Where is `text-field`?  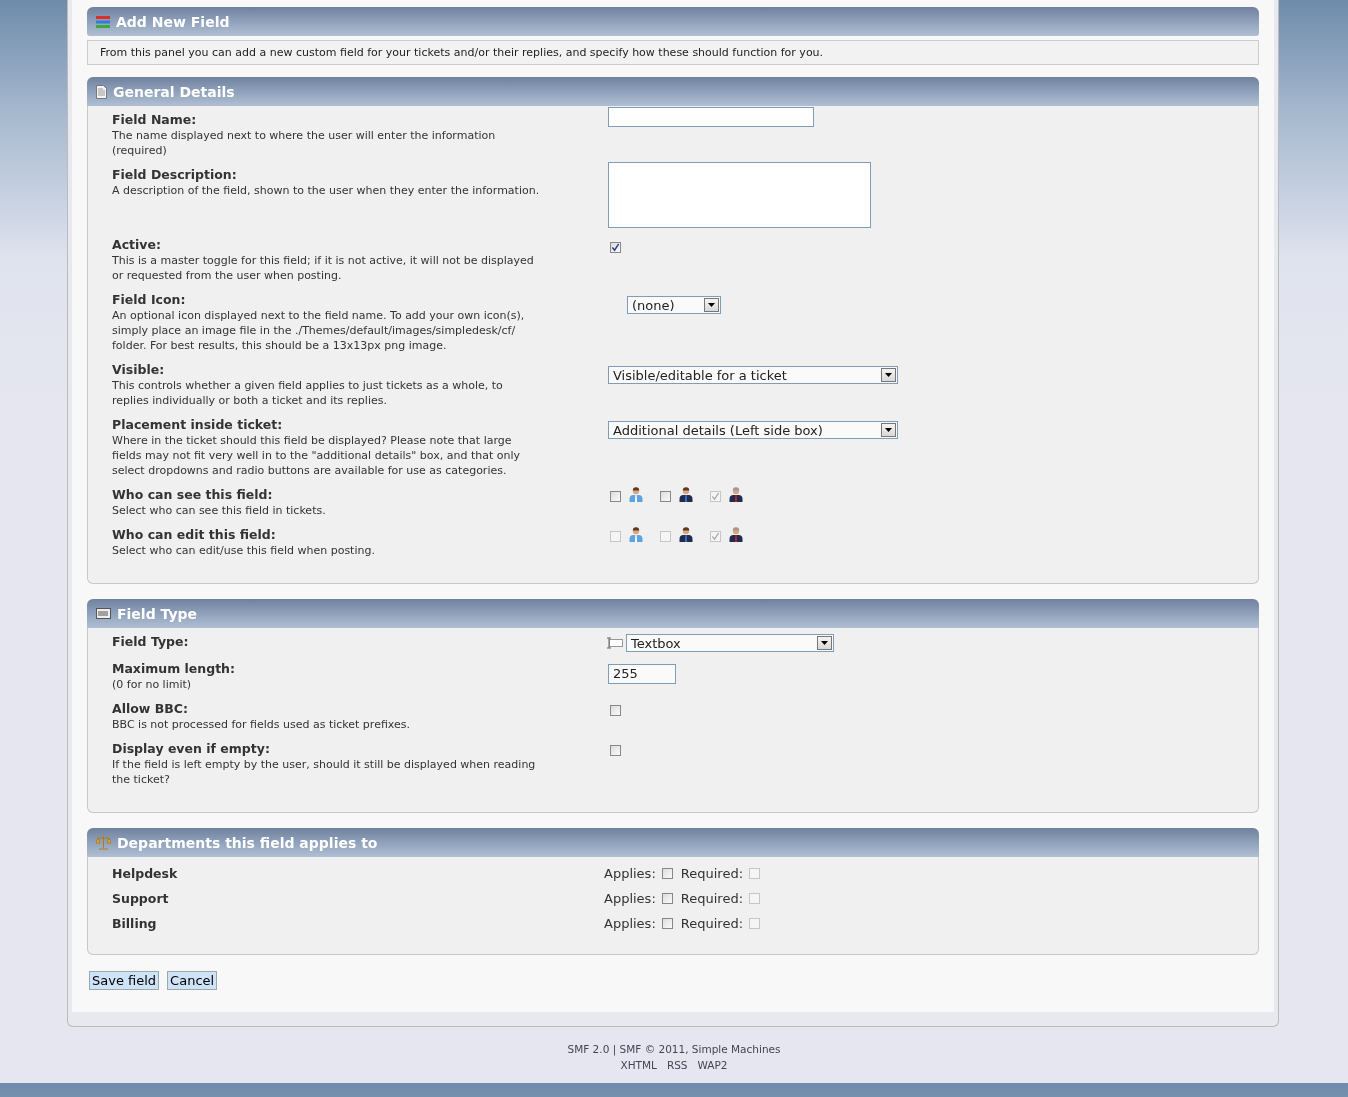
text-field is located at coordinates (711, 117).